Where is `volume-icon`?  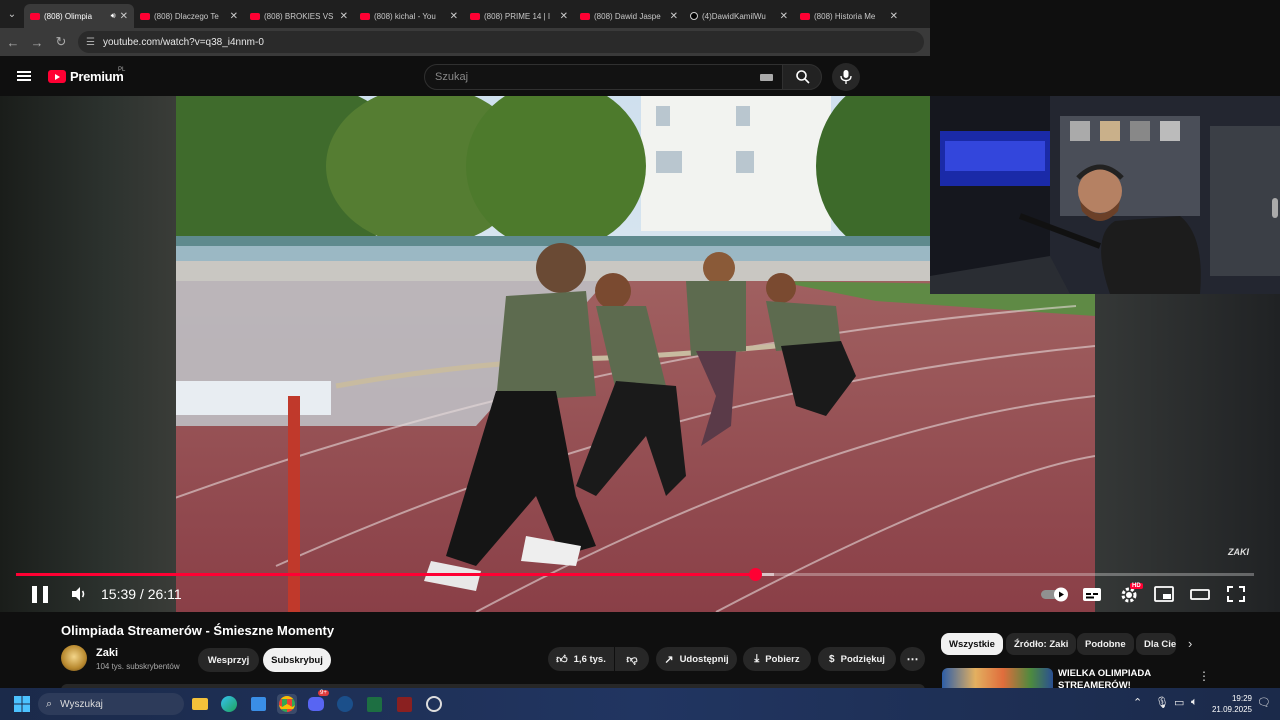 volume-icon is located at coordinates (79, 594).